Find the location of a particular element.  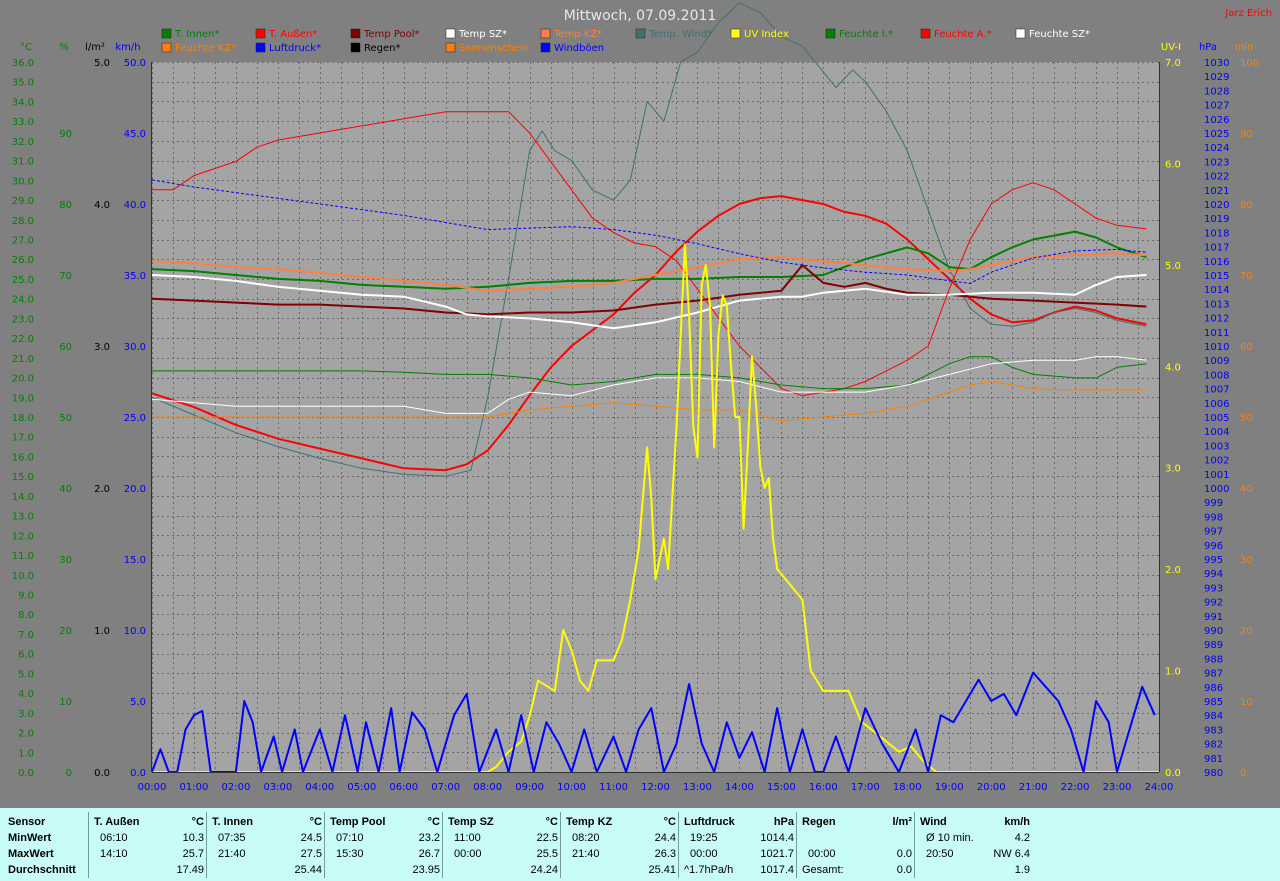

avg-value: 24.24 is located at coordinates (544, 870).